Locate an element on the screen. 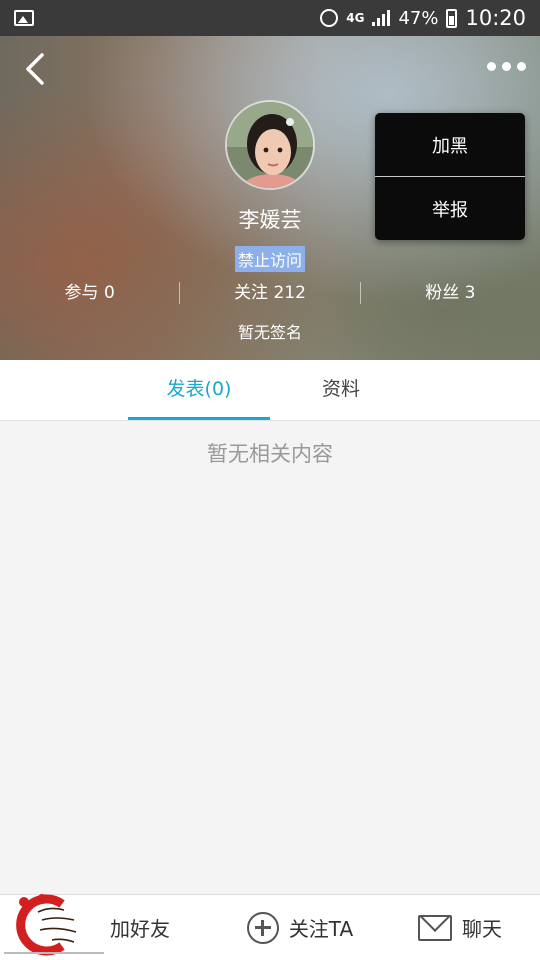  plus-circle-icon is located at coordinates (262, 927).